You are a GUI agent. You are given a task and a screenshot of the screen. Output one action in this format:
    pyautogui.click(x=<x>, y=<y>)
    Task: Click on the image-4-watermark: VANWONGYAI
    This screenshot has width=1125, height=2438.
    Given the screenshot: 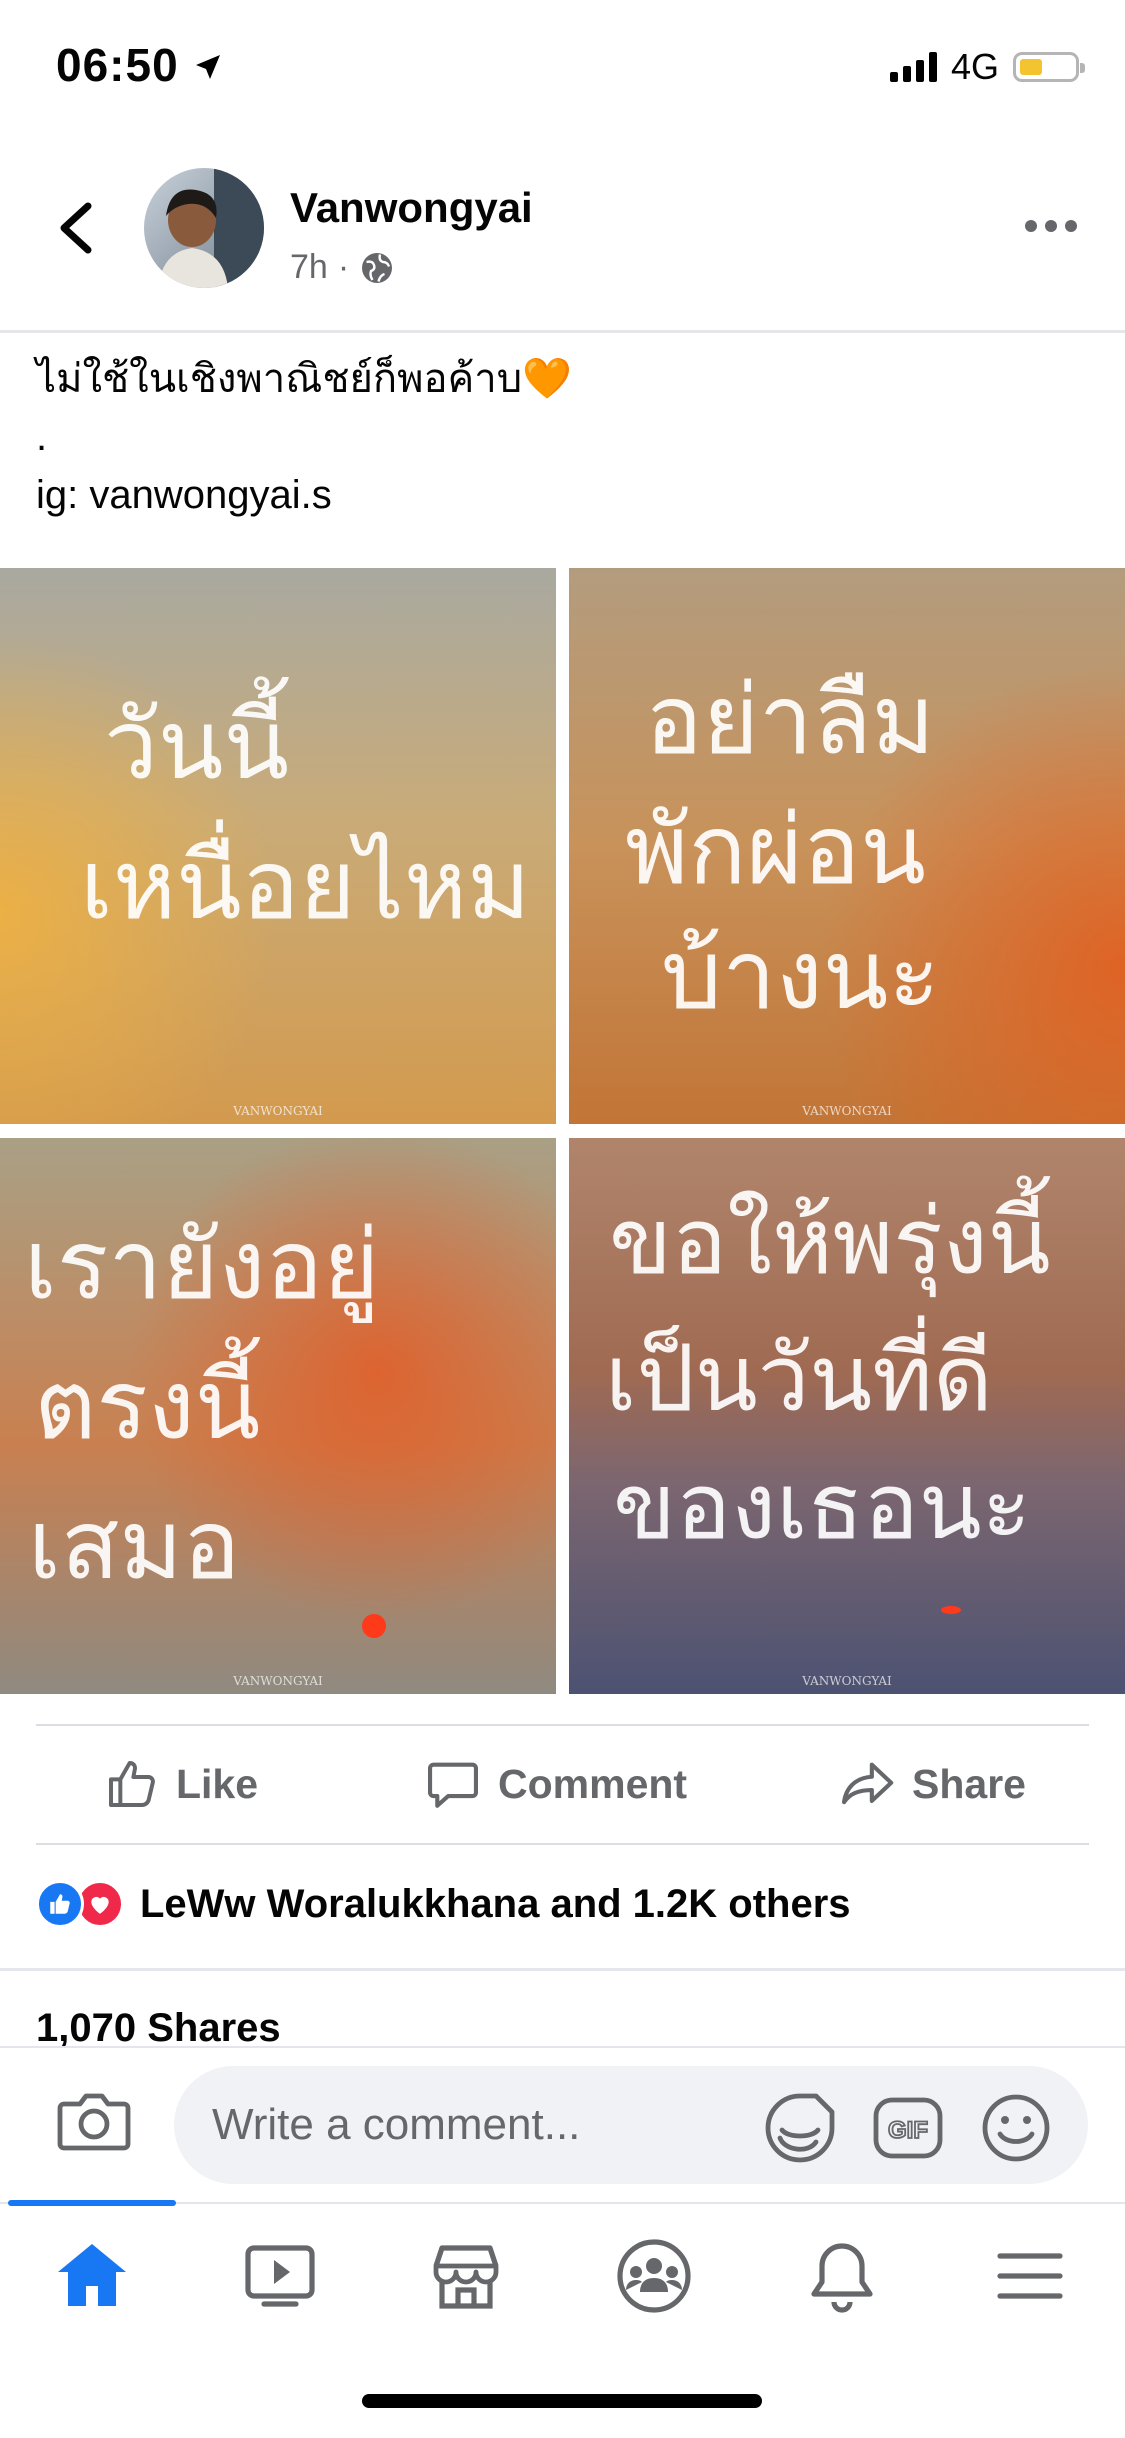 What is the action you would take?
    pyautogui.click(x=846, y=1681)
    